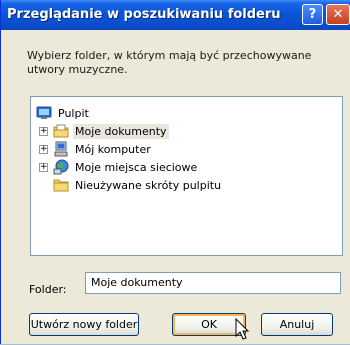  What do you see at coordinates (297, 324) in the screenshot?
I see `cancel-button: Anuluj` at bounding box center [297, 324].